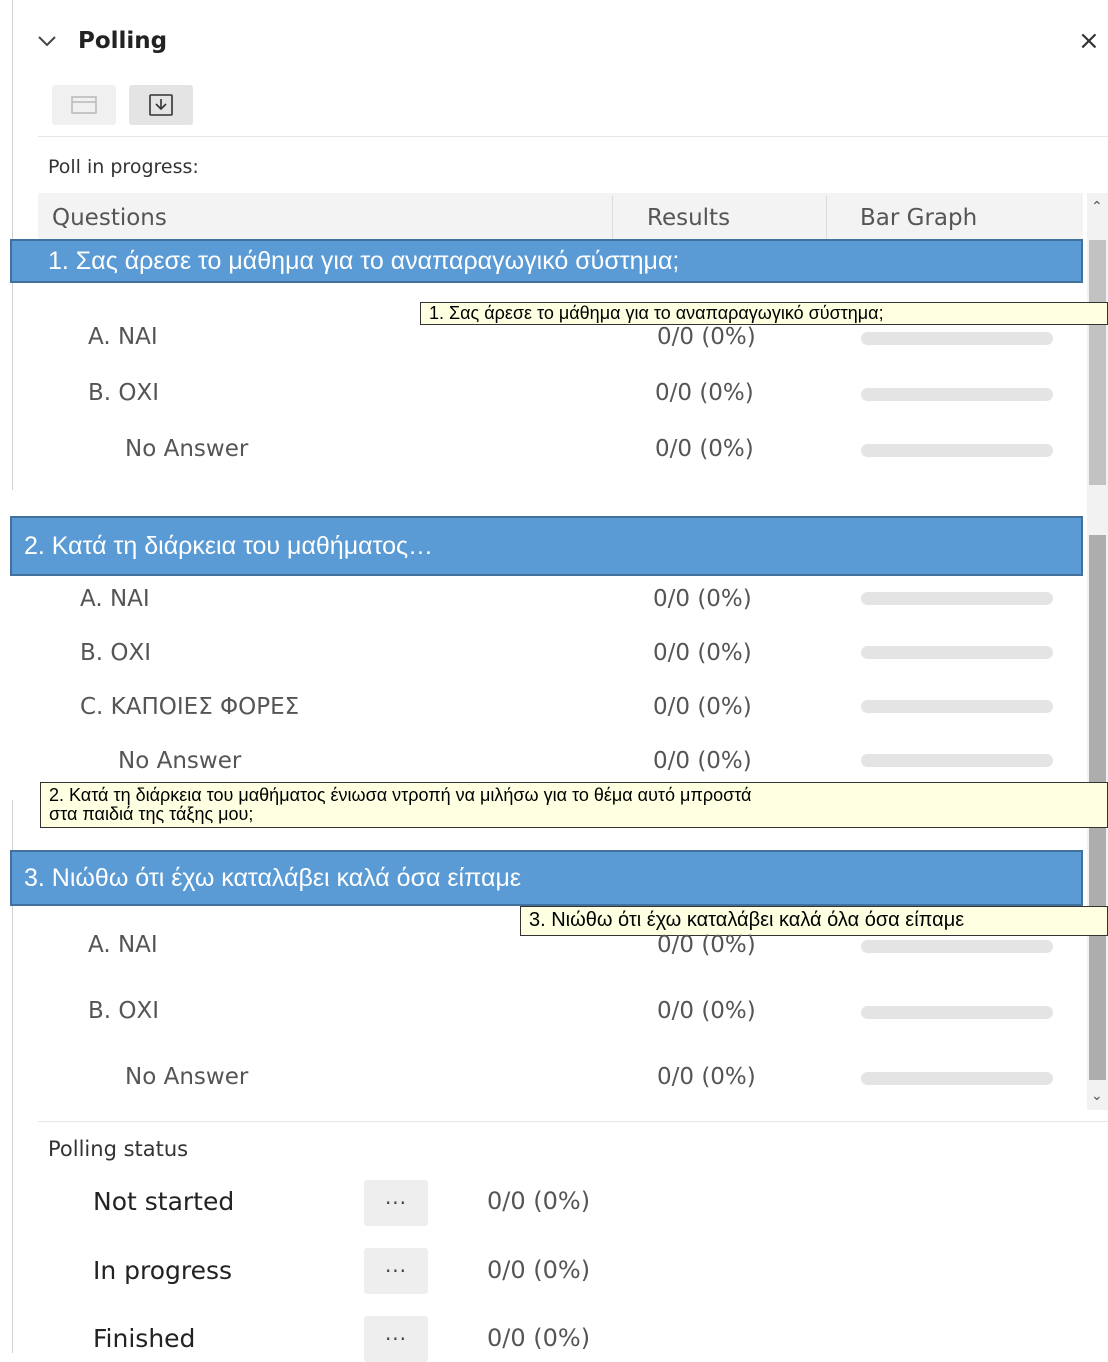  I want to click on option-label: C. ΚΑΠΟΙΕΣ ΦΟΡΕΣ, so click(190, 707).